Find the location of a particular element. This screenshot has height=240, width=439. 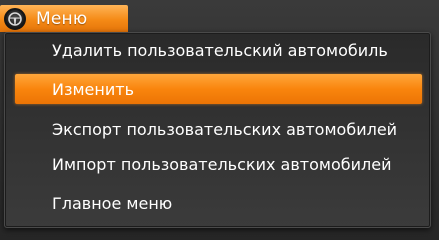

menu-item-main-menu: Главное меню is located at coordinates (218, 203).